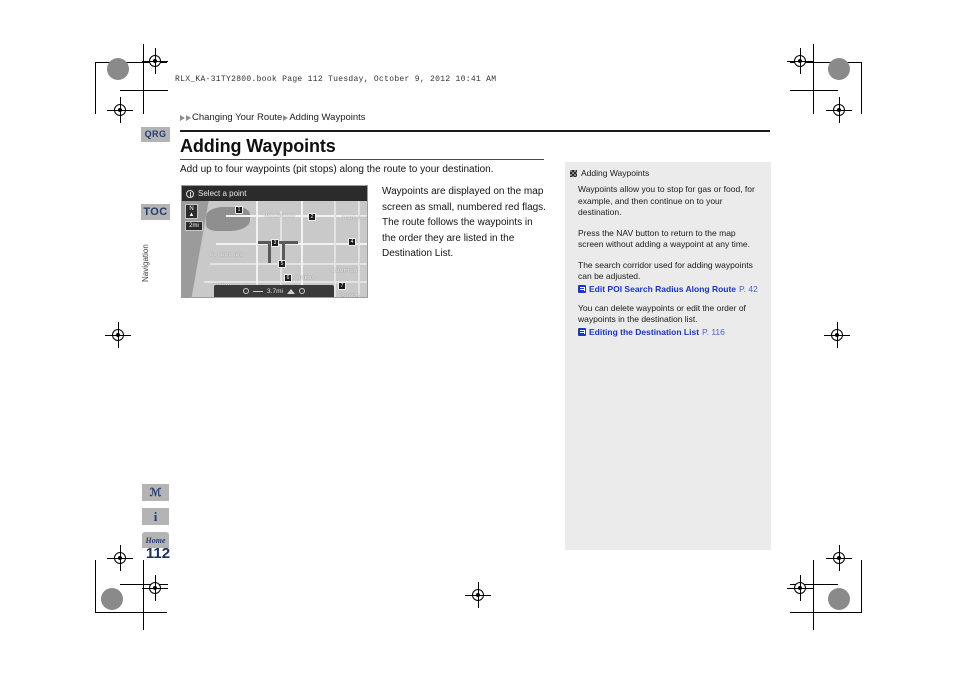 The height and width of the screenshot is (675, 954). Describe the element at coordinates (362, 159) in the screenshot. I see `title-rule-bottom` at that location.